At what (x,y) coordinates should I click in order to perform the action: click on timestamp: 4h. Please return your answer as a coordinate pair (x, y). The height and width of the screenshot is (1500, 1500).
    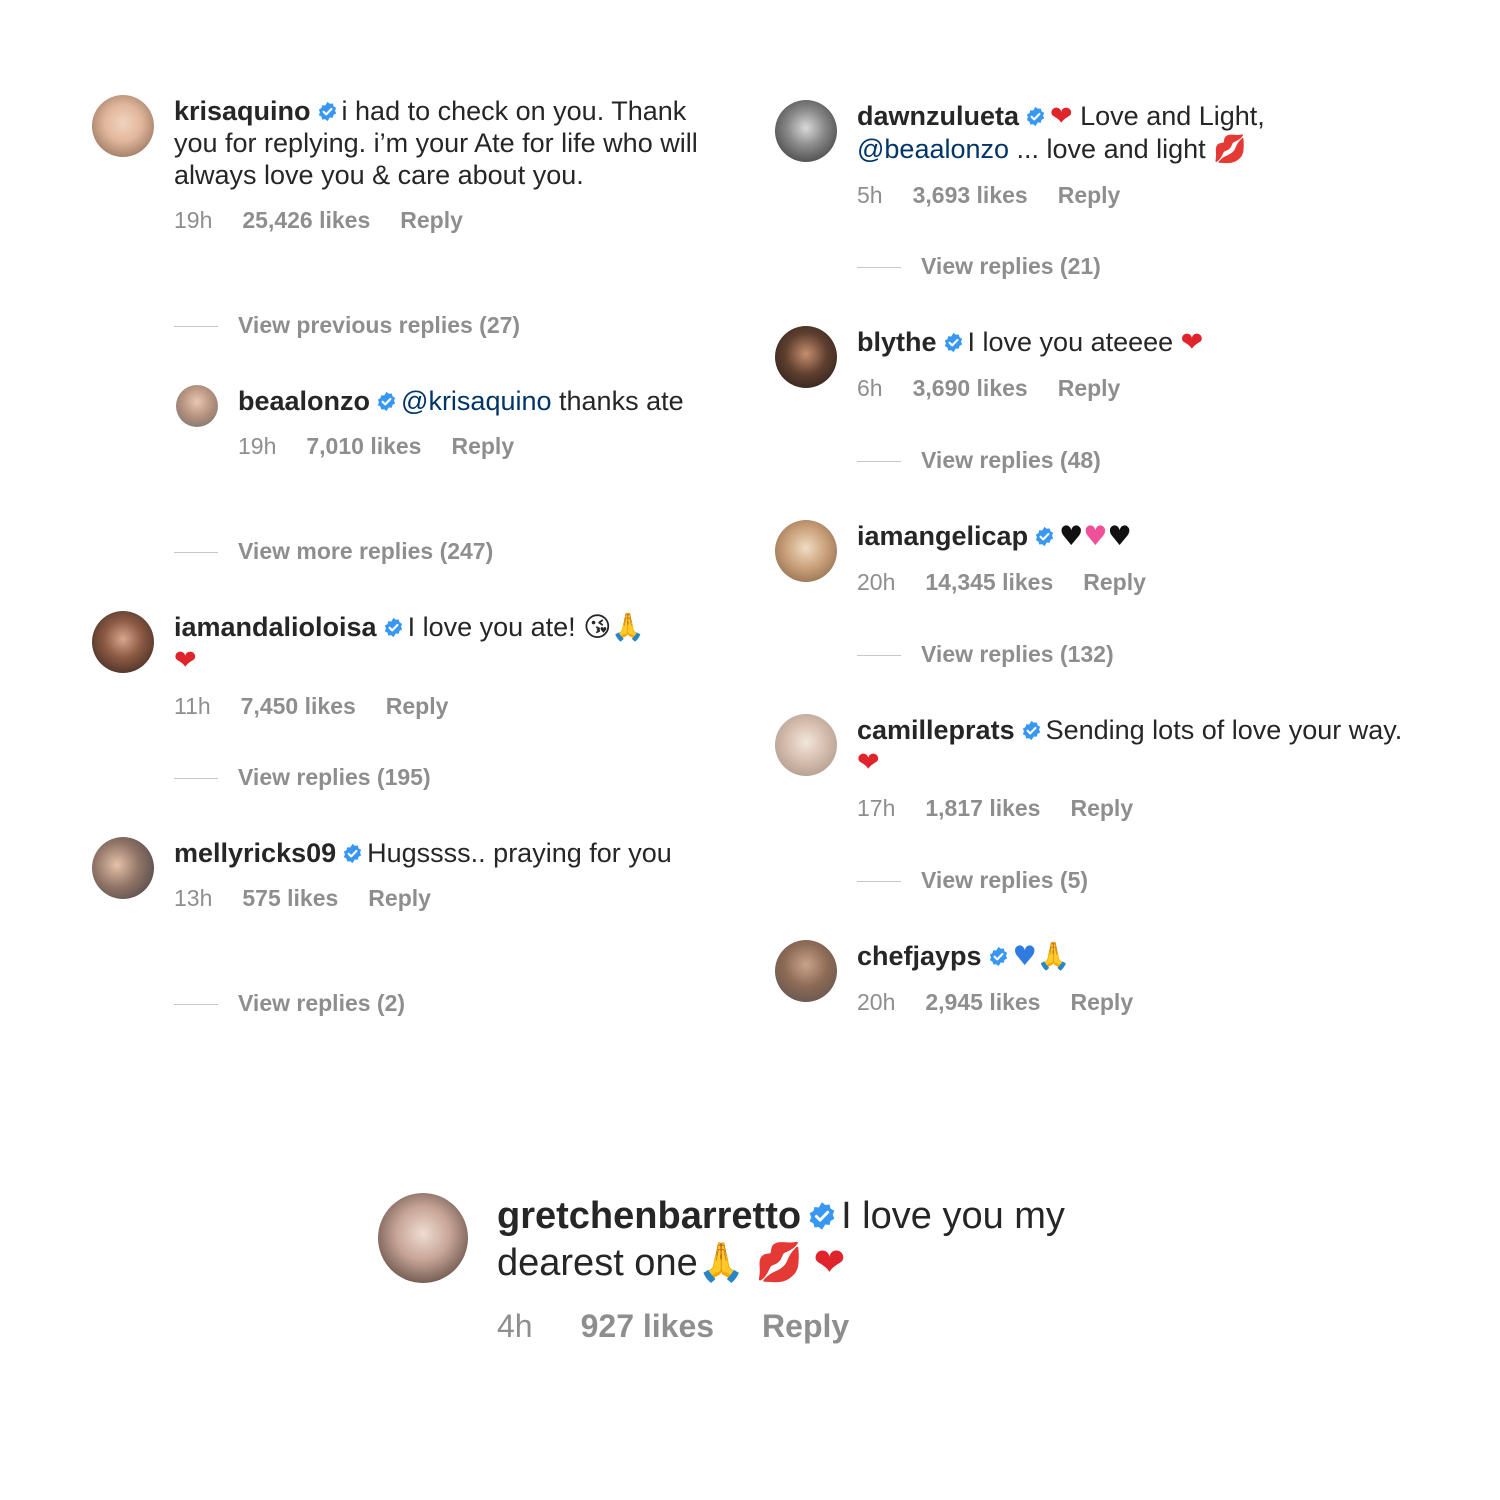
    Looking at the image, I should click on (515, 1326).